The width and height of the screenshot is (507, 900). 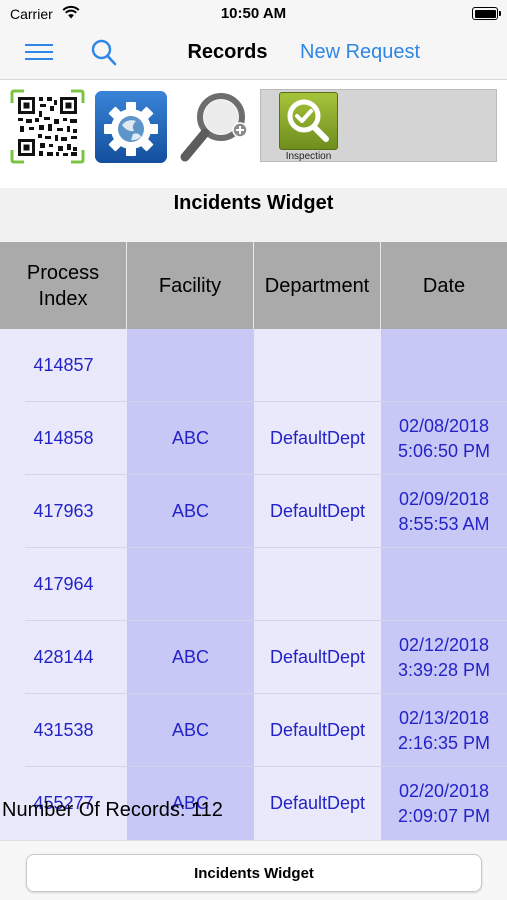 I want to click on cell-date: 02/08/2018 5:06:50 PM, so click(x=444, y=438).